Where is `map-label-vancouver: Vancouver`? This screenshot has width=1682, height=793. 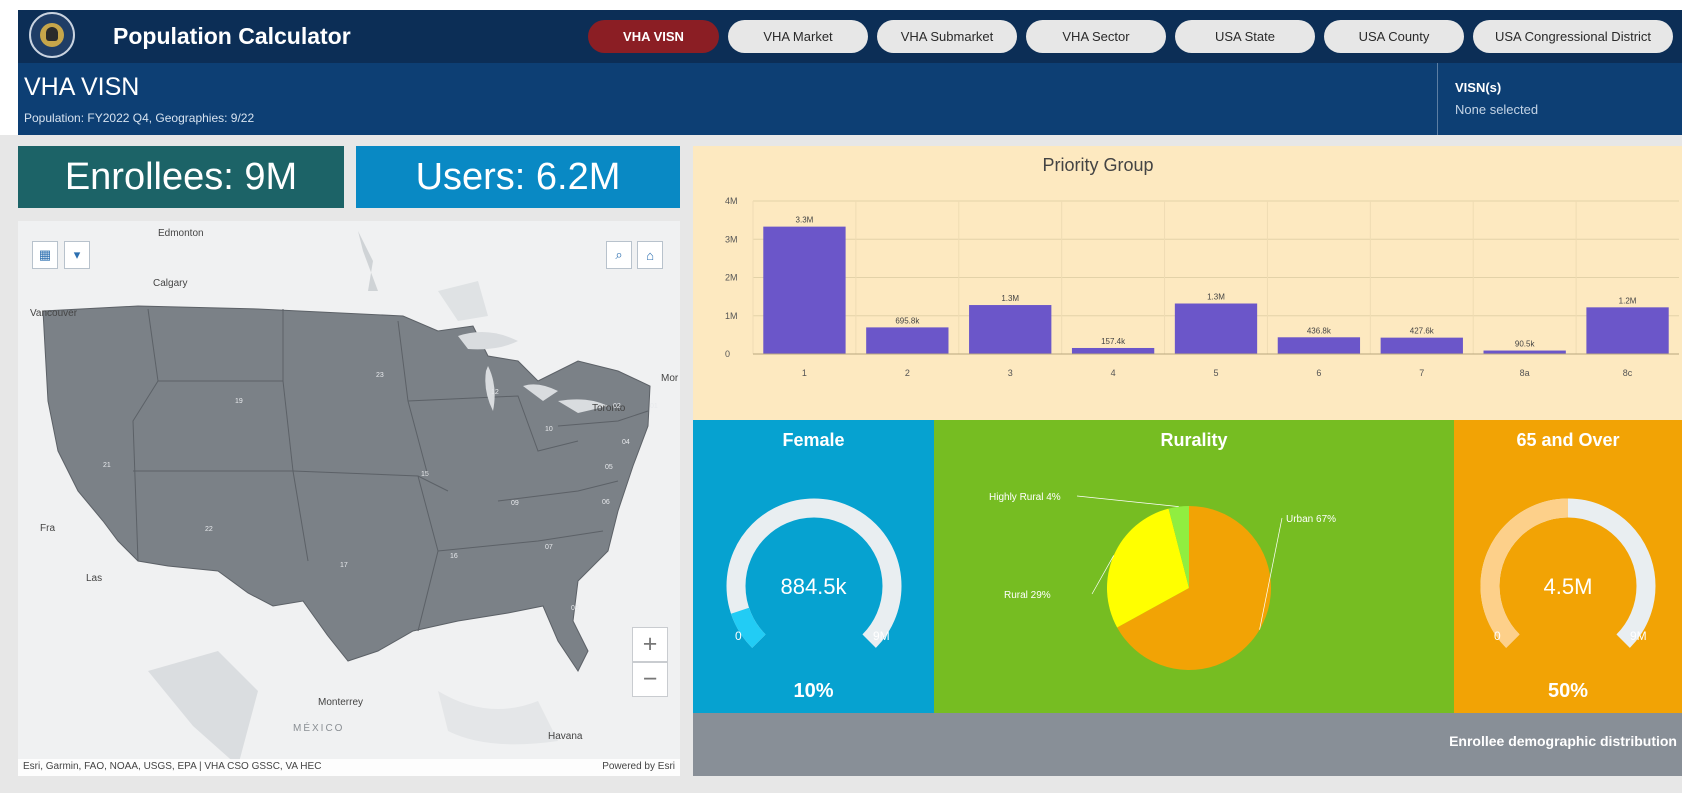
map-label-vancouver: Vancouver is located at coordinates (54, 313).